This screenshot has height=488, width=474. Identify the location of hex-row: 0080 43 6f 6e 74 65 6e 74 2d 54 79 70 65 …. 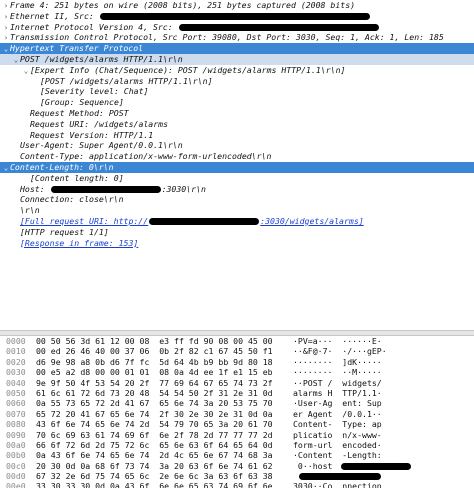
(237, 424).